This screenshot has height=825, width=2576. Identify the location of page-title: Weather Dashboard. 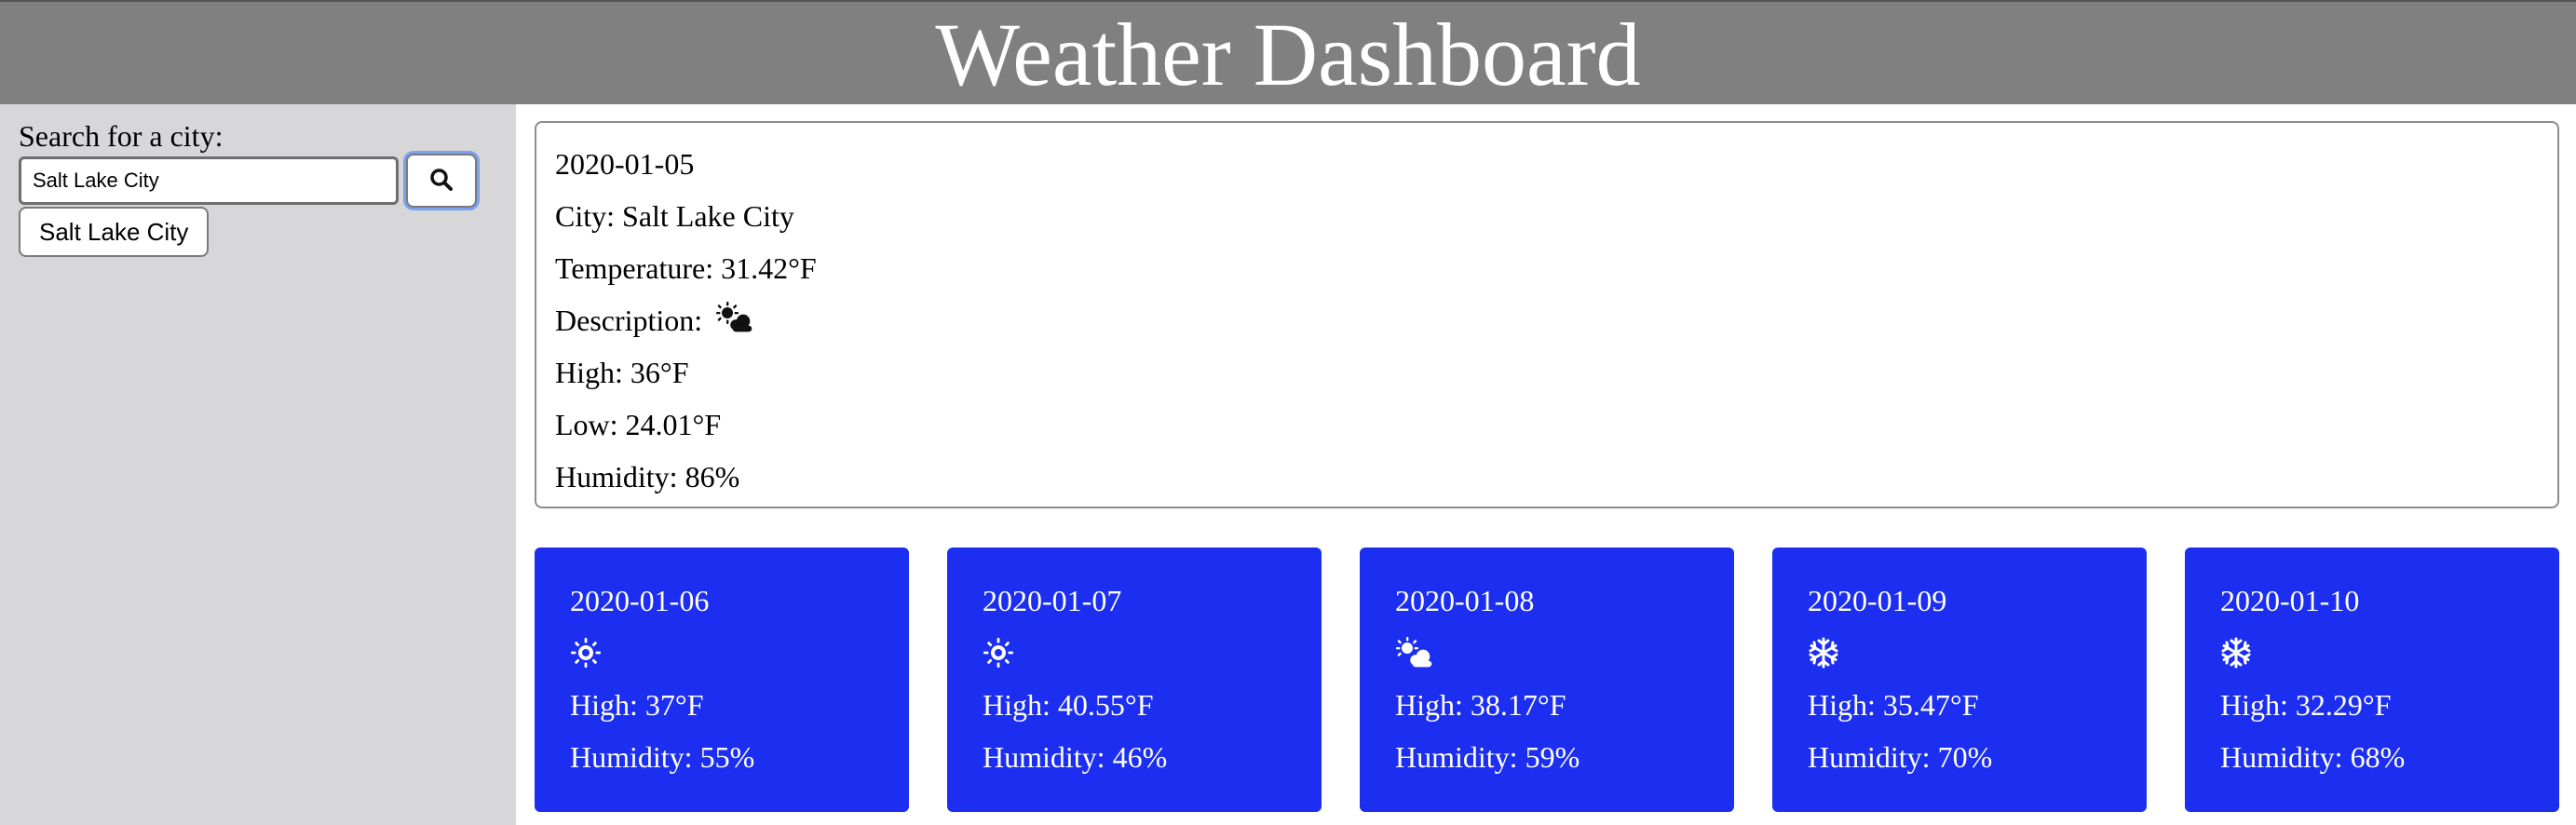
(1288, 54).